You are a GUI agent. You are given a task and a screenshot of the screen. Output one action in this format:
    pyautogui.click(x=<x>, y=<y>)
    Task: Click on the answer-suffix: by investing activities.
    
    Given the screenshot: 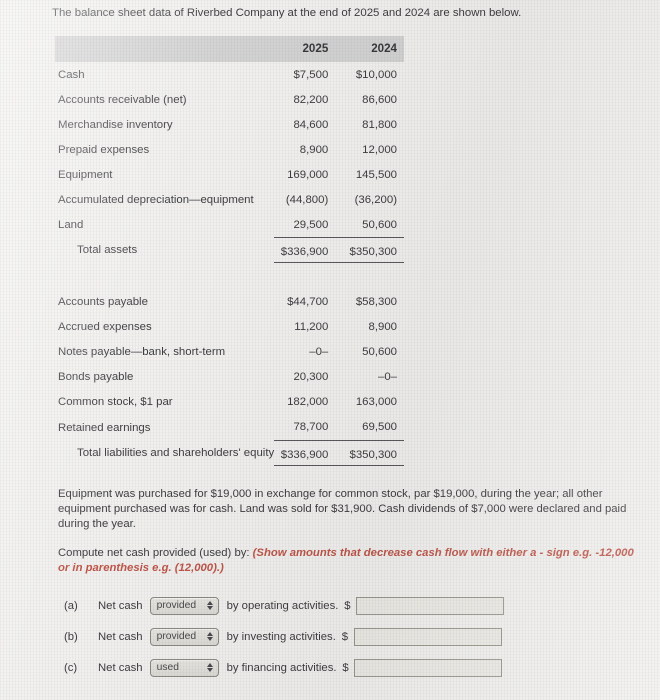 What is the action you would take?
    pyautogui.click(x=281, y=636)
    